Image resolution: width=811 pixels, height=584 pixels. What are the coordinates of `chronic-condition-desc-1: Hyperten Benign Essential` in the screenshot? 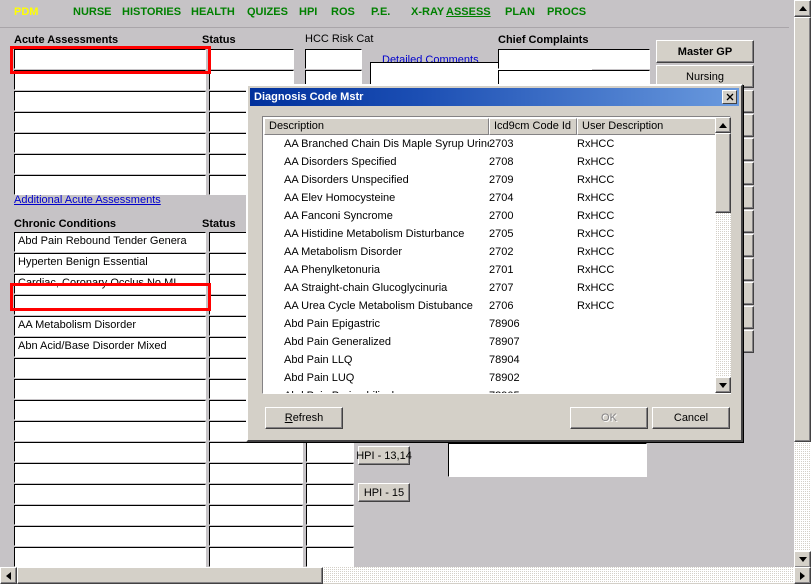 It's located at (110, 263).